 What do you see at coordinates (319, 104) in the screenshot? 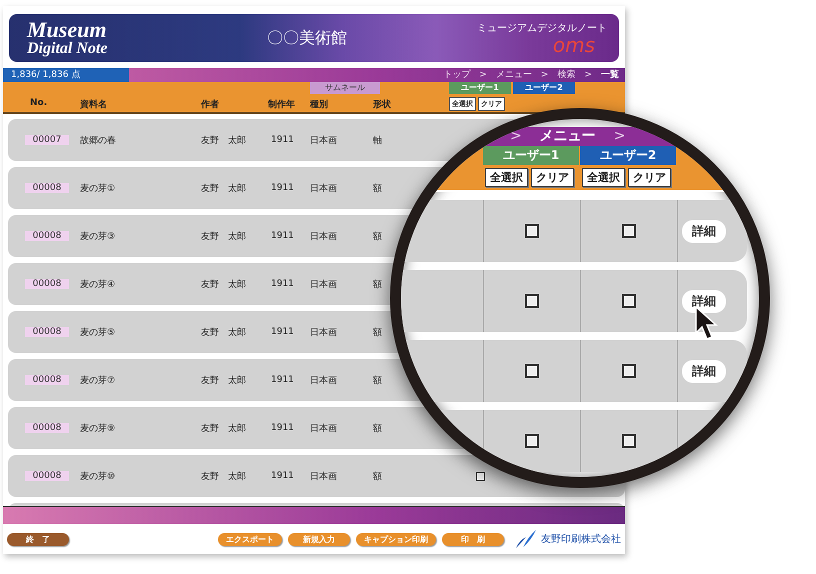
I see `column-header: 種別` at bounding box center [319, 104].